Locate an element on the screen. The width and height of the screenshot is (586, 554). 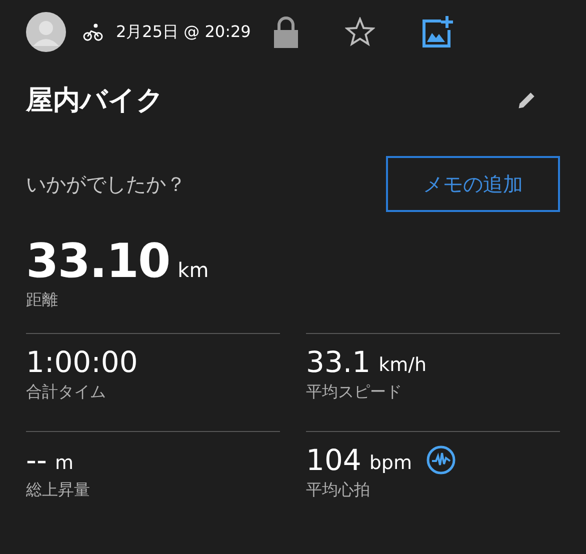
stat-value: -- is located at coordinates (36, 460).